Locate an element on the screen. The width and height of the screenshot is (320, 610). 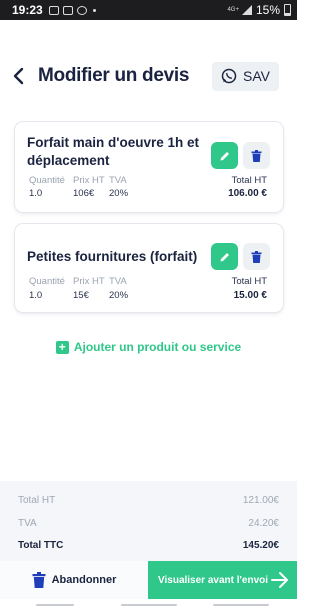
summary-row-total-ht: Total HT 121.00€ is located at coordinates (148, 500).